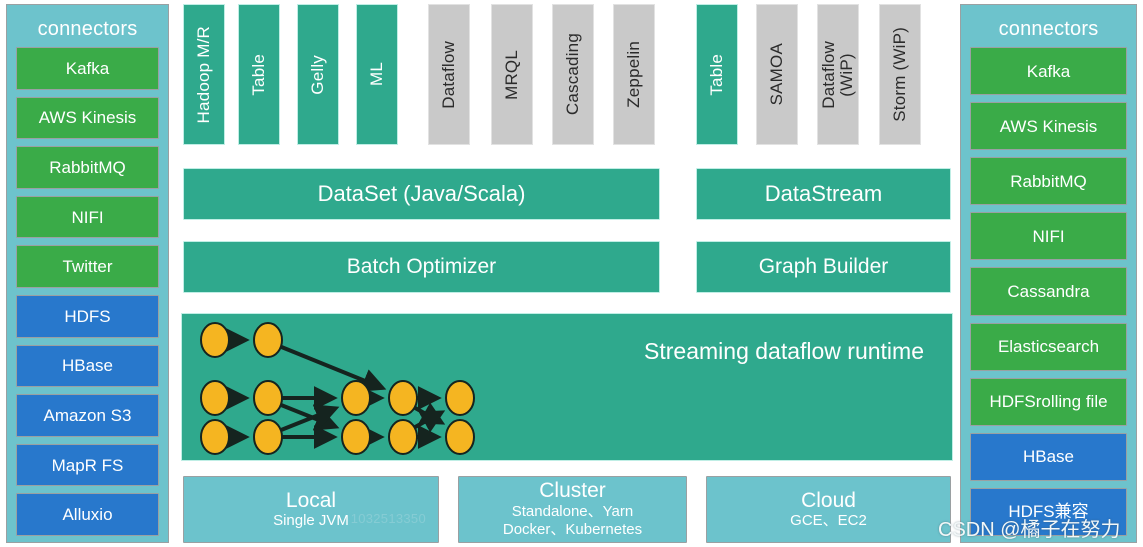 The image size is (1143, 547). I want to click on connector-item: Amazon S3, so click(87, 415).